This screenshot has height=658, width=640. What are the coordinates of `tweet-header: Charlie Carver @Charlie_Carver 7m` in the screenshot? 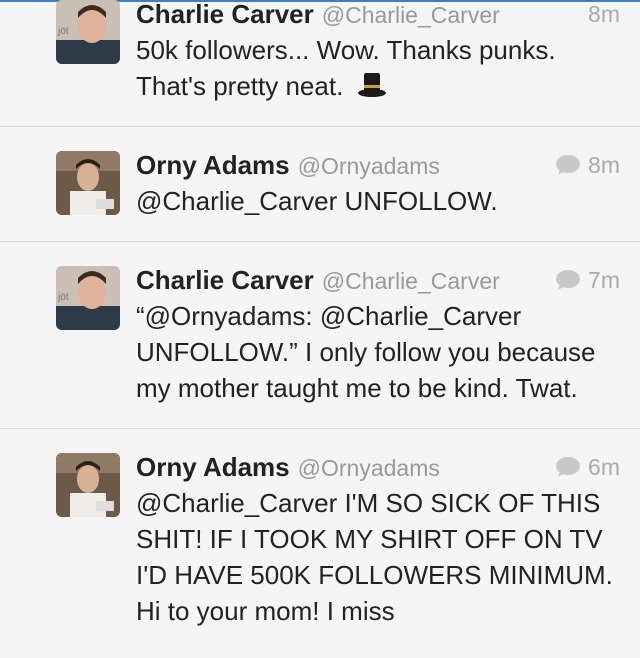 It's located at (378, 280).